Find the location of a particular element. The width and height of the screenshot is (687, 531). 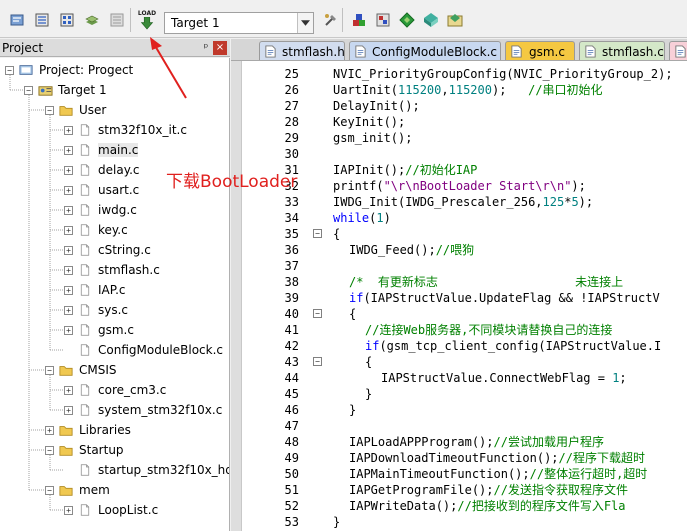

code-line: 41 //连接Web服务器,不同模块请替换自己的连接 is located at coordinates (459, 330).